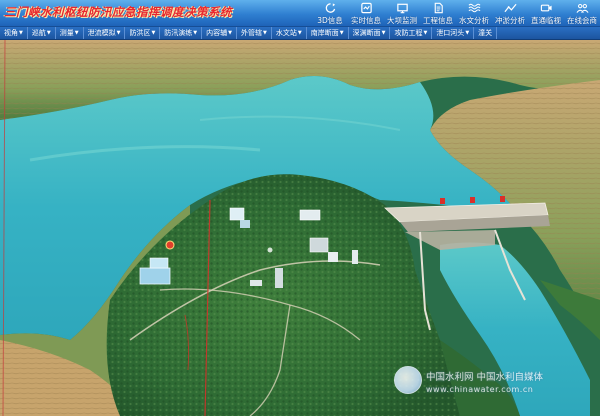 The height and width of the screenshot is (416, 600). I want to click on menu-flood-zone: 防洪区 ▼, so click(143, 33).